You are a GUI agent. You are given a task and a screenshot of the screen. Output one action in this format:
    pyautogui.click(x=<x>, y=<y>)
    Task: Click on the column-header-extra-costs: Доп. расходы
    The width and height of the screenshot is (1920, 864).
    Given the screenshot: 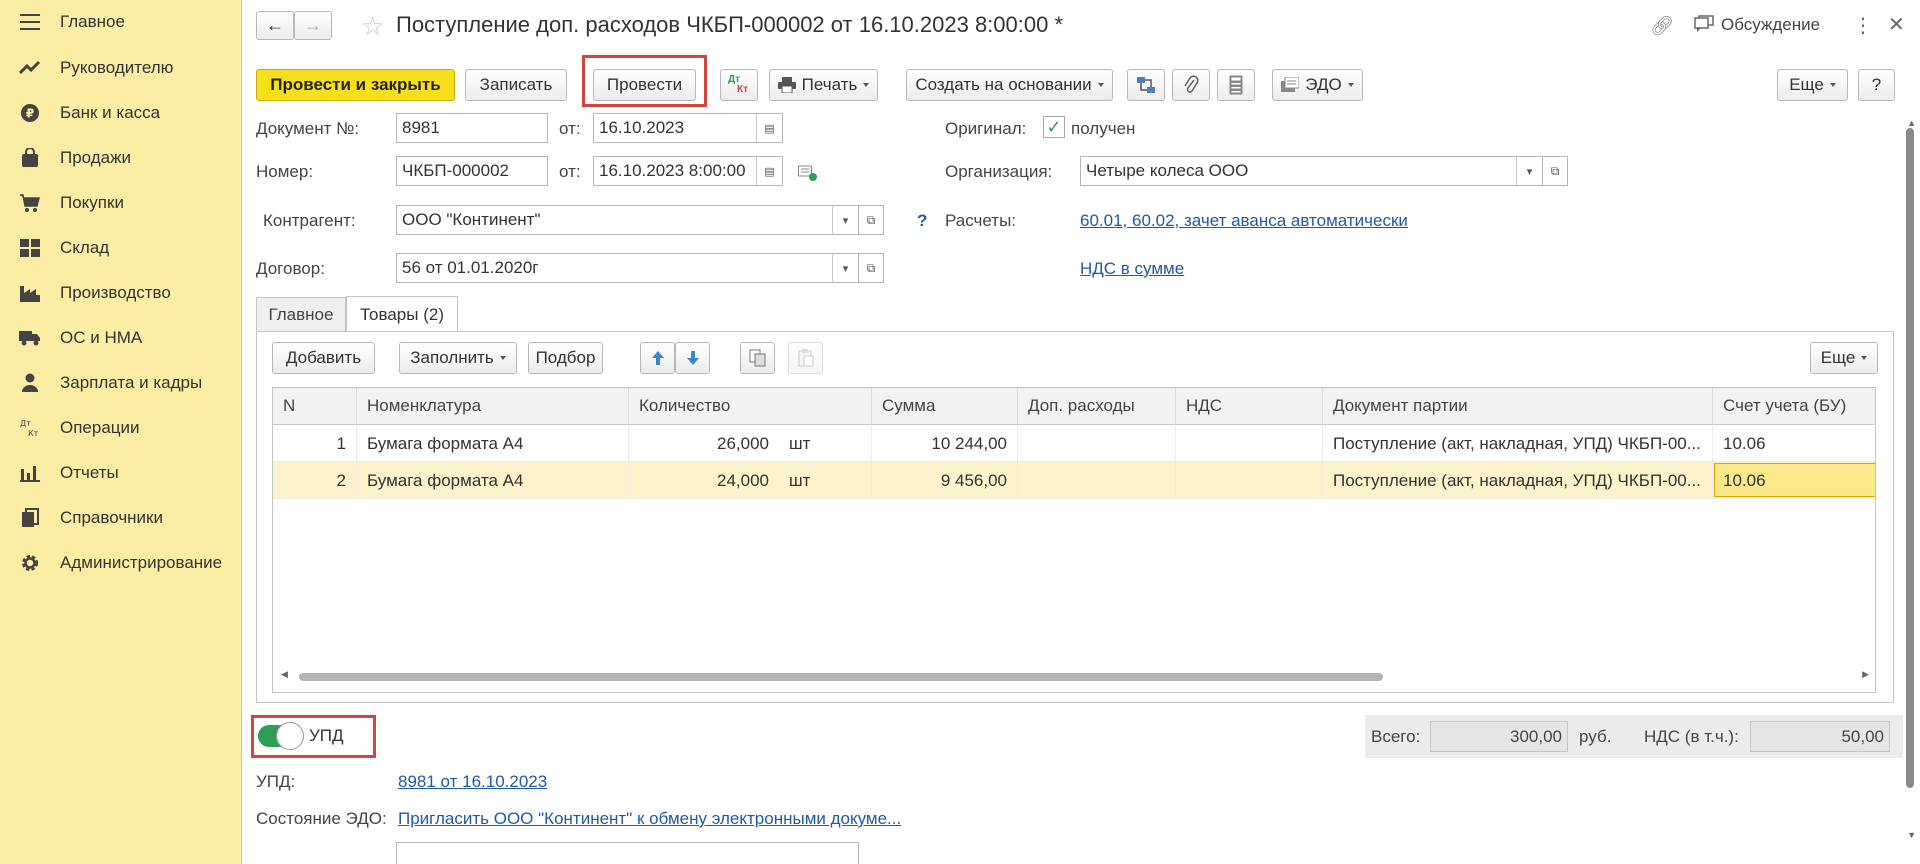 What is the action you would take?
    pyautogui.click(x=1097, y=406)
    